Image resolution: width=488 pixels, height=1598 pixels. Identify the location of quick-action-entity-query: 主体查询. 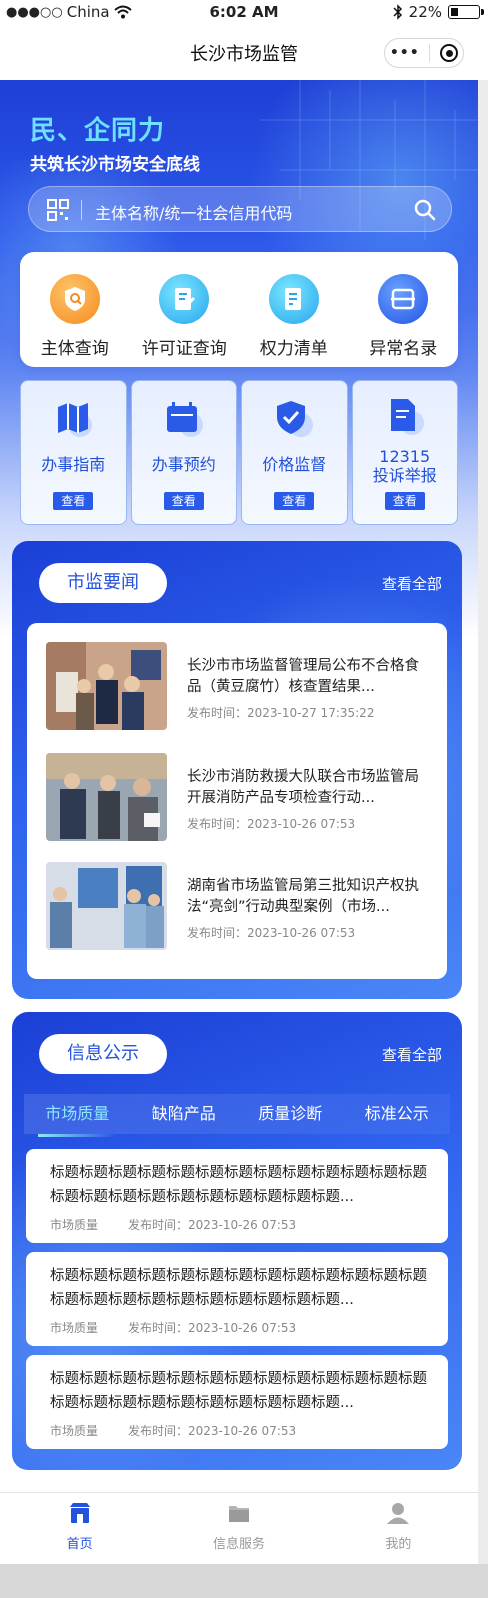
(75, 309).